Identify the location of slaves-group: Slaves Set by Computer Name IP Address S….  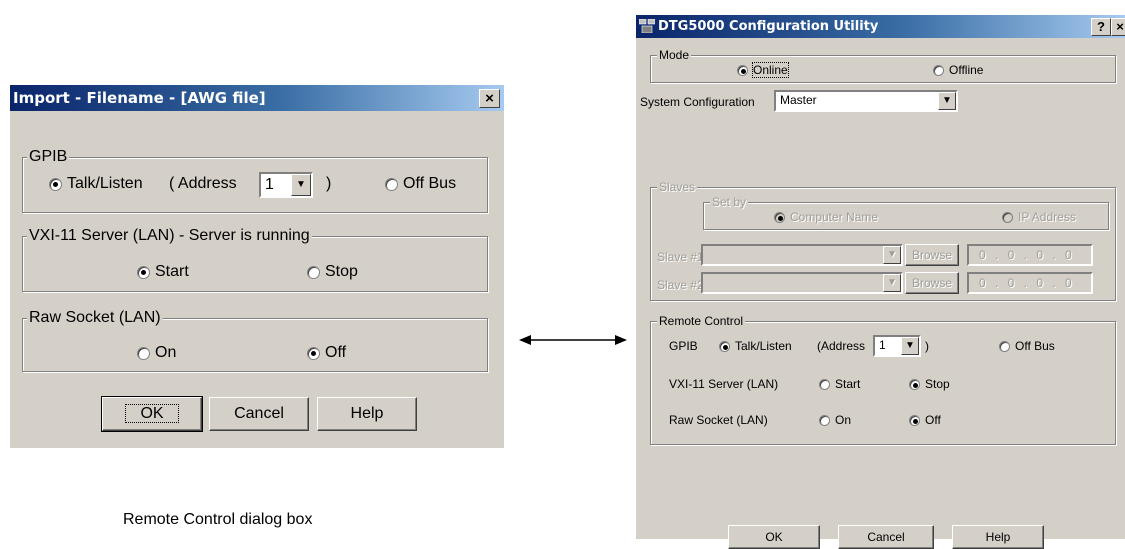
(883, 240).